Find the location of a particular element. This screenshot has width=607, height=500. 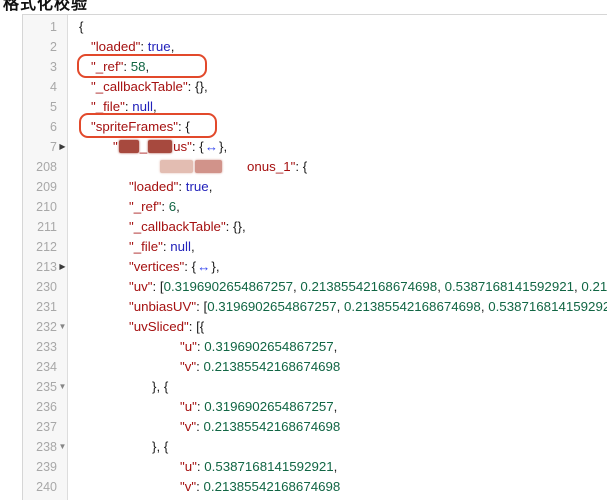

code-line-content: "u": 0.5387168141592921, is located at coordinates (337, 467).